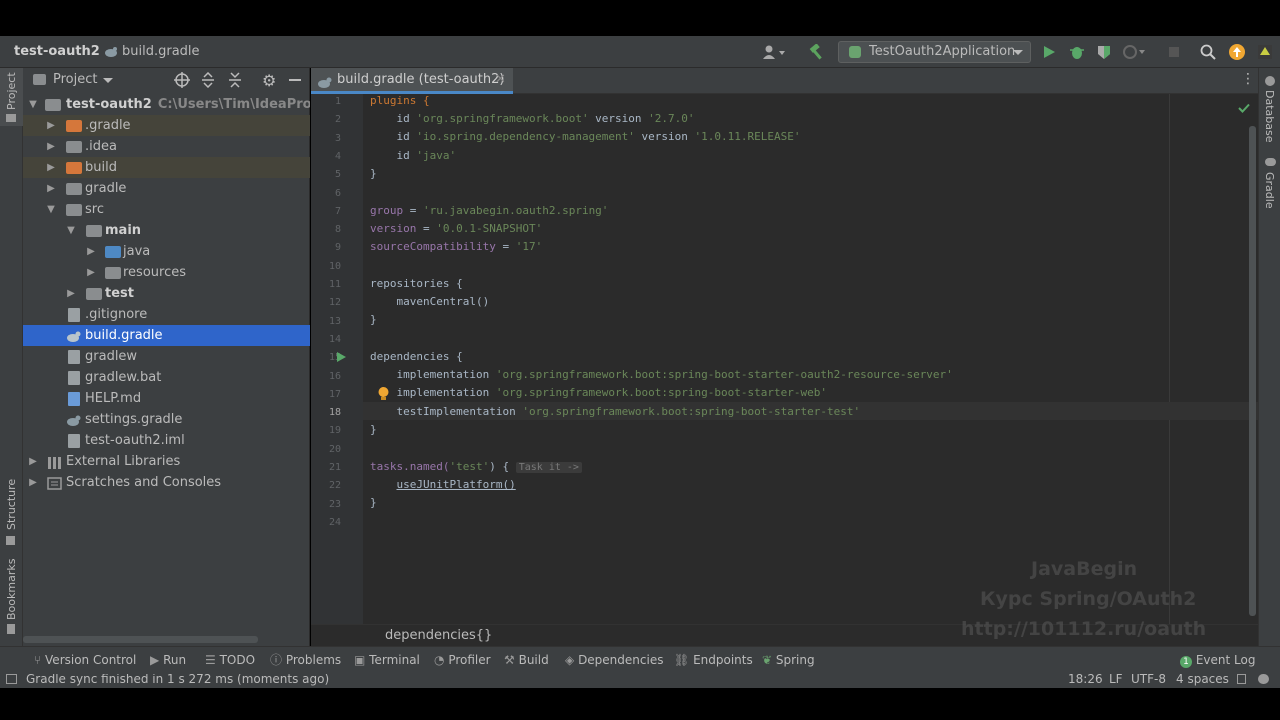 The image size is (1280, 720). Describe the element at coordinates (788, 660) in the screenshot. I see `spring-tab: ❦ Spring` at that location.